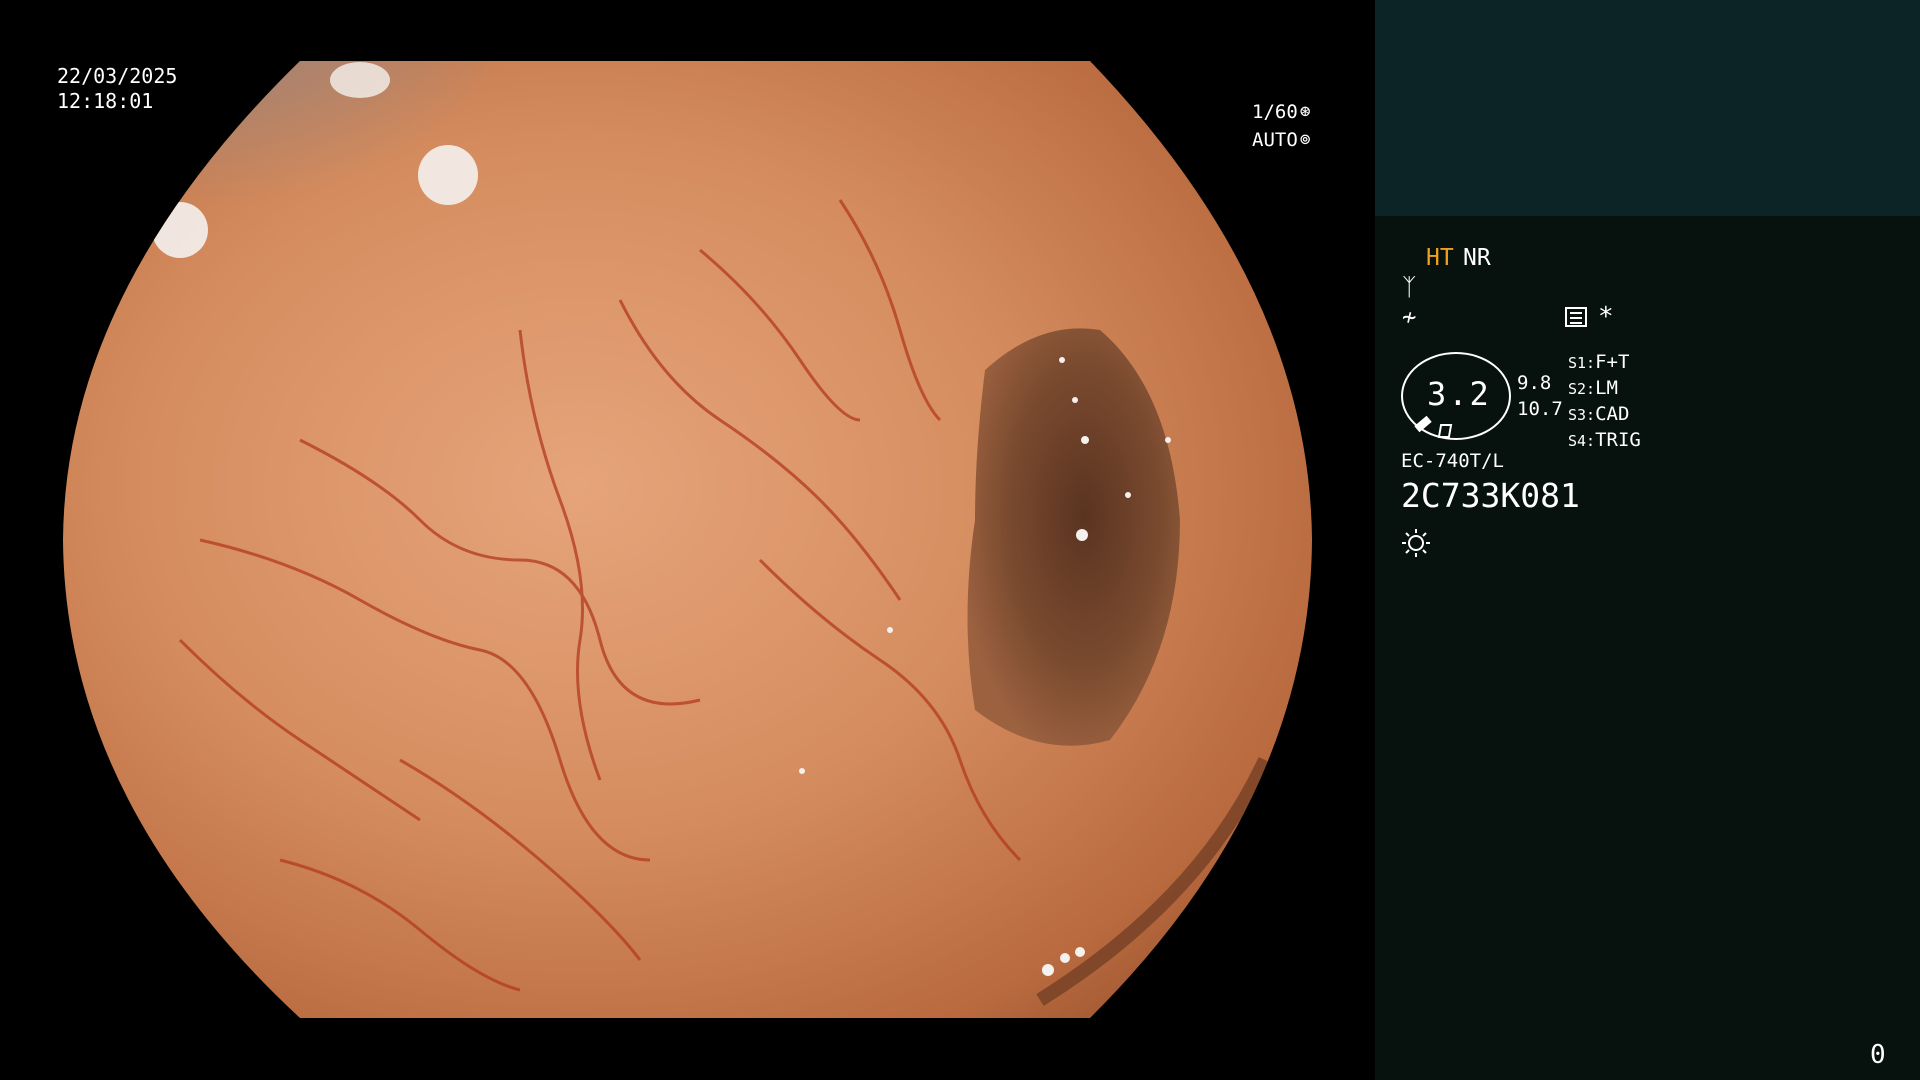  What do you see at coordinates (1647, 108) in the screenshot?
I see `panel-header-area` at bounding box center [1647, 108].